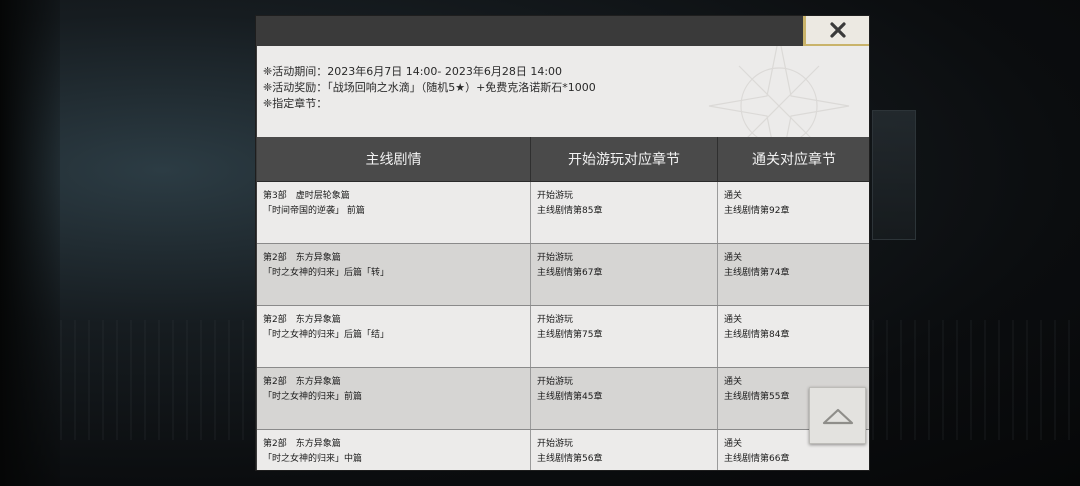  I want to click on start-cell: 开始游玩 主线剧情第75章, so click(624, 336).